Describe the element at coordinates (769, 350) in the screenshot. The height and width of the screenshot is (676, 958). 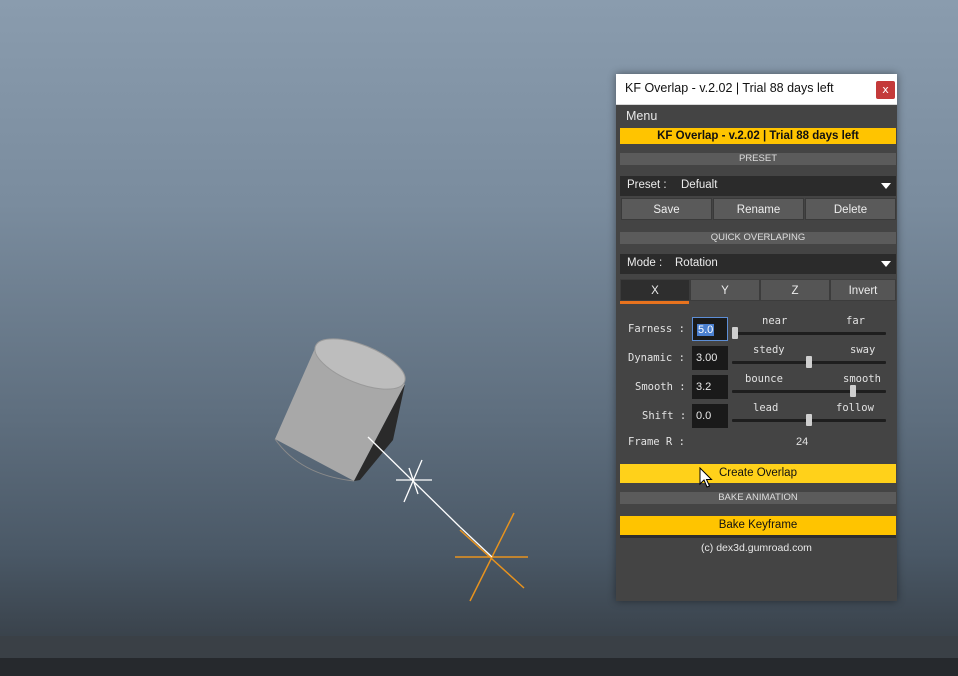
I see `dynamic-left-label: stedy` at that location.